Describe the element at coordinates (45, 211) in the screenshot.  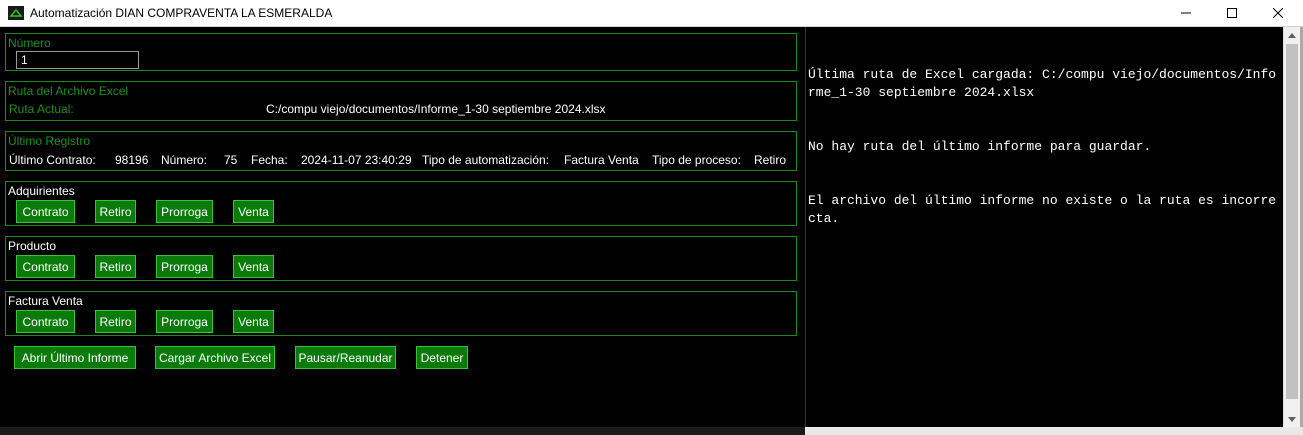
I see `adquirientes-contrato-button: Contrato` at that location.